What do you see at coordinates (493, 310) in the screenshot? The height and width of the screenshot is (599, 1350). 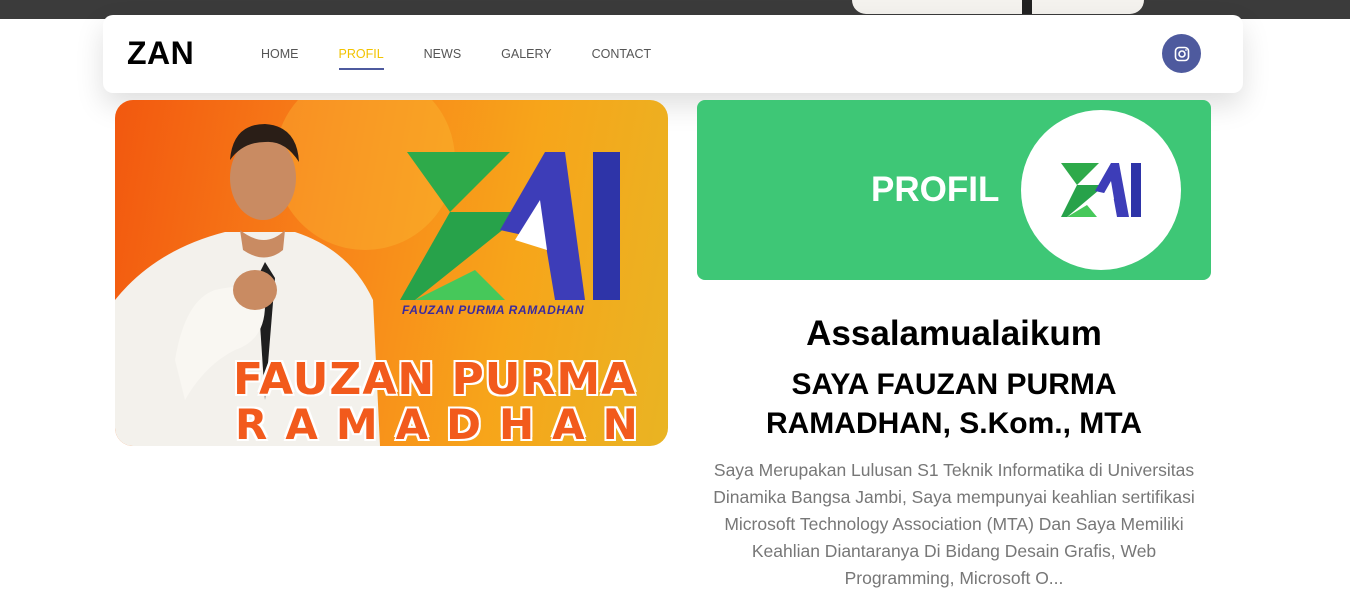 I see `banner-logo-caption: FAUZAN PURMA RAMADHAN` at bounding box center [493, 310].